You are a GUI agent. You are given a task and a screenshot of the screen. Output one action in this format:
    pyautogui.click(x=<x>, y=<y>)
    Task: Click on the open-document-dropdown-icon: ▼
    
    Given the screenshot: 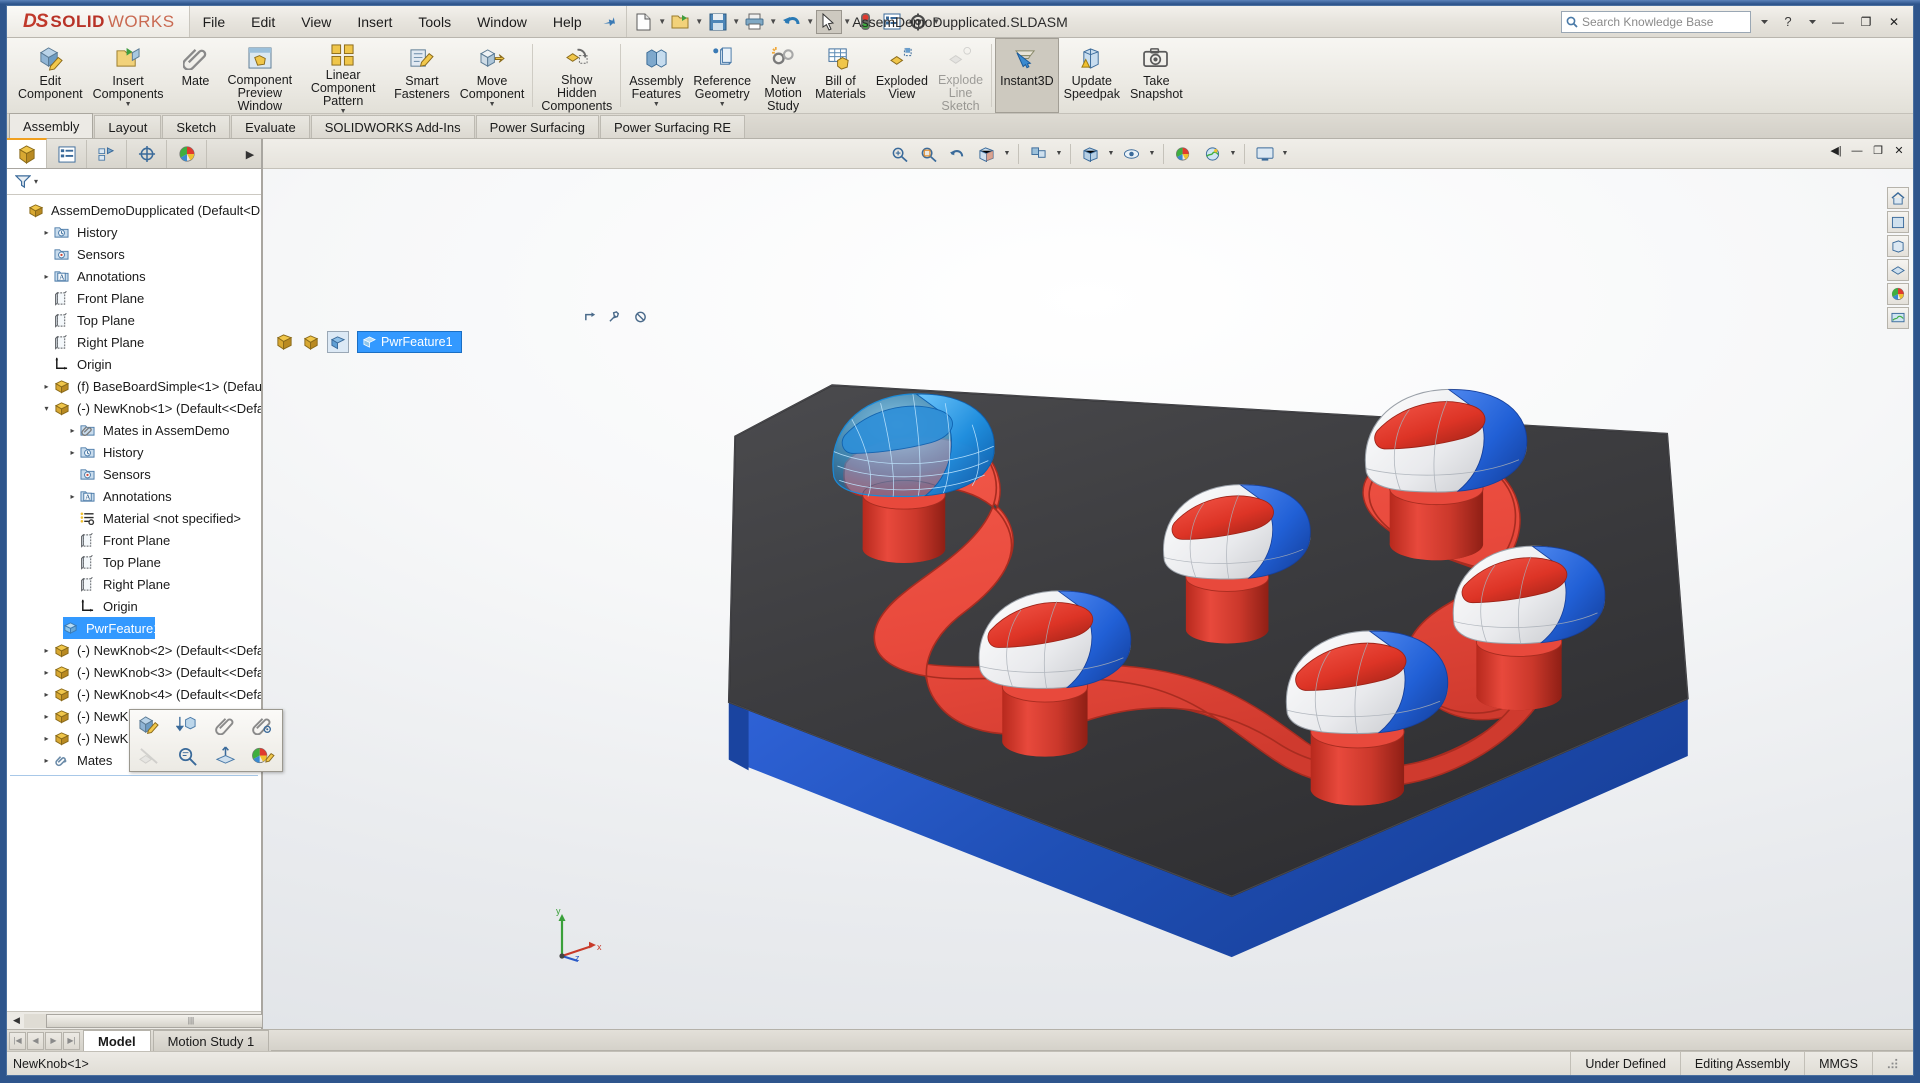 What is the action you would take?
    pyautogui.click(x=699, y=22)
    